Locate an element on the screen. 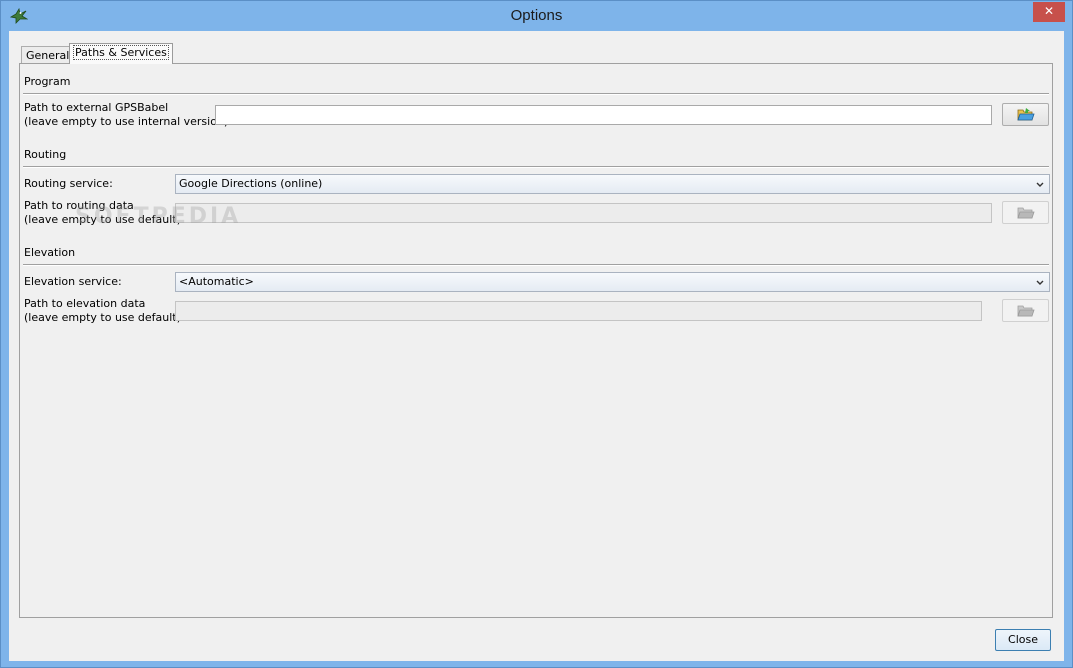  close-icon: ✕ is located at coordinates (1049, 11).